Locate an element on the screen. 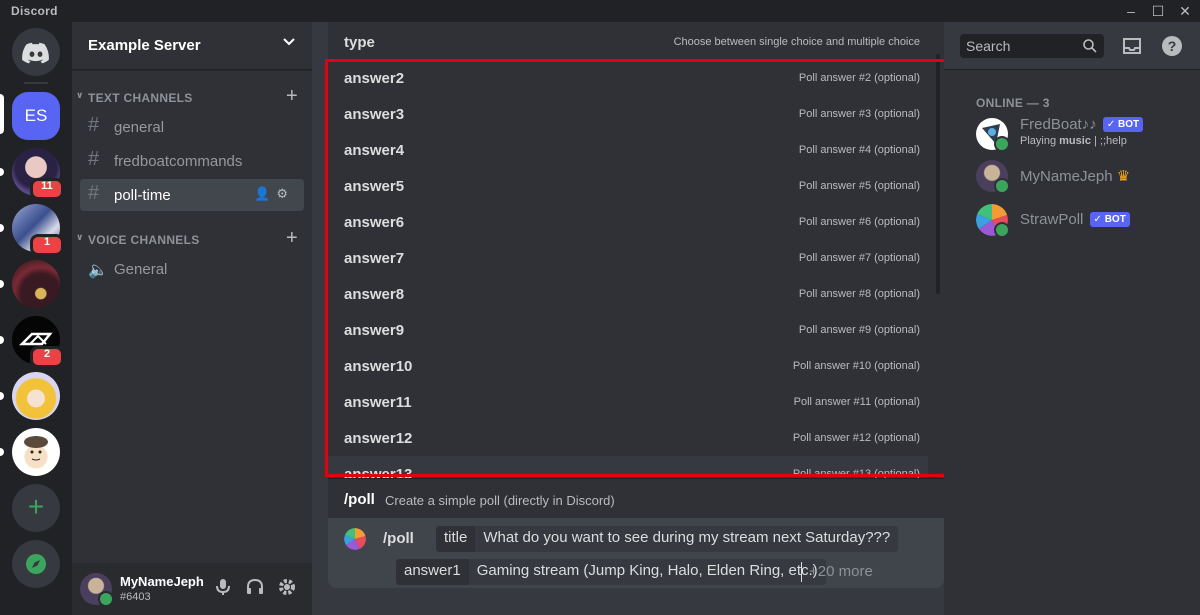  search-icon is located at coordinates (1090, 46).